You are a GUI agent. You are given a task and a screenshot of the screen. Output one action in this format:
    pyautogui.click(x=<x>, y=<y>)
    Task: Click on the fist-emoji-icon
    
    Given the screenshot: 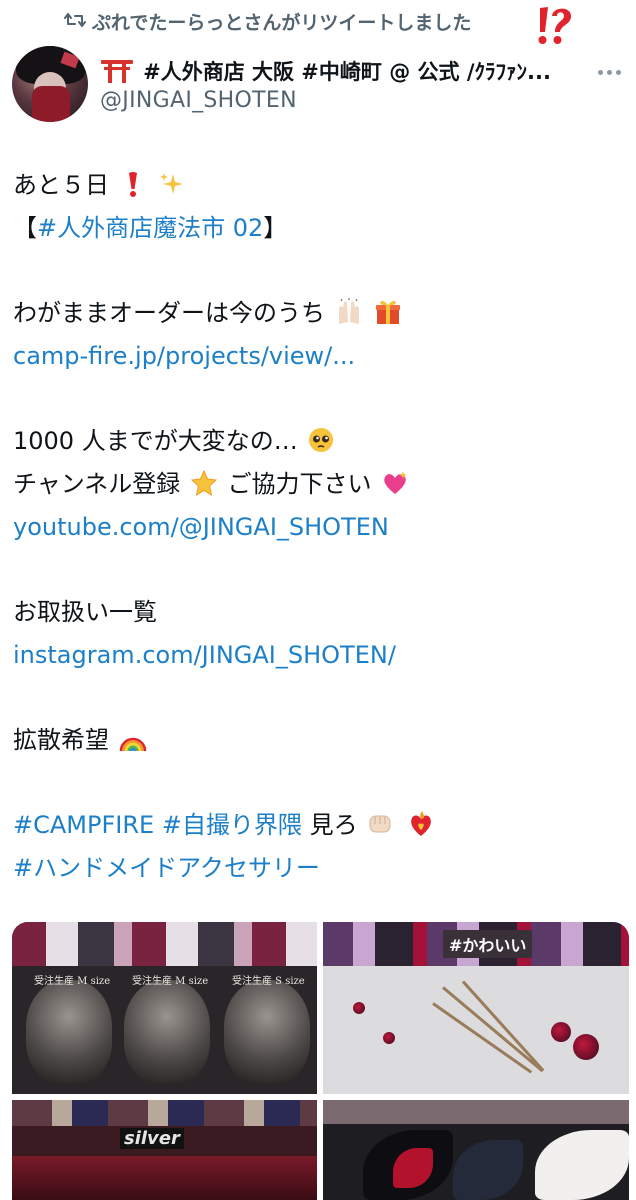 What is the action you would take?
    pyautogui.click(x=380, y=824)
    